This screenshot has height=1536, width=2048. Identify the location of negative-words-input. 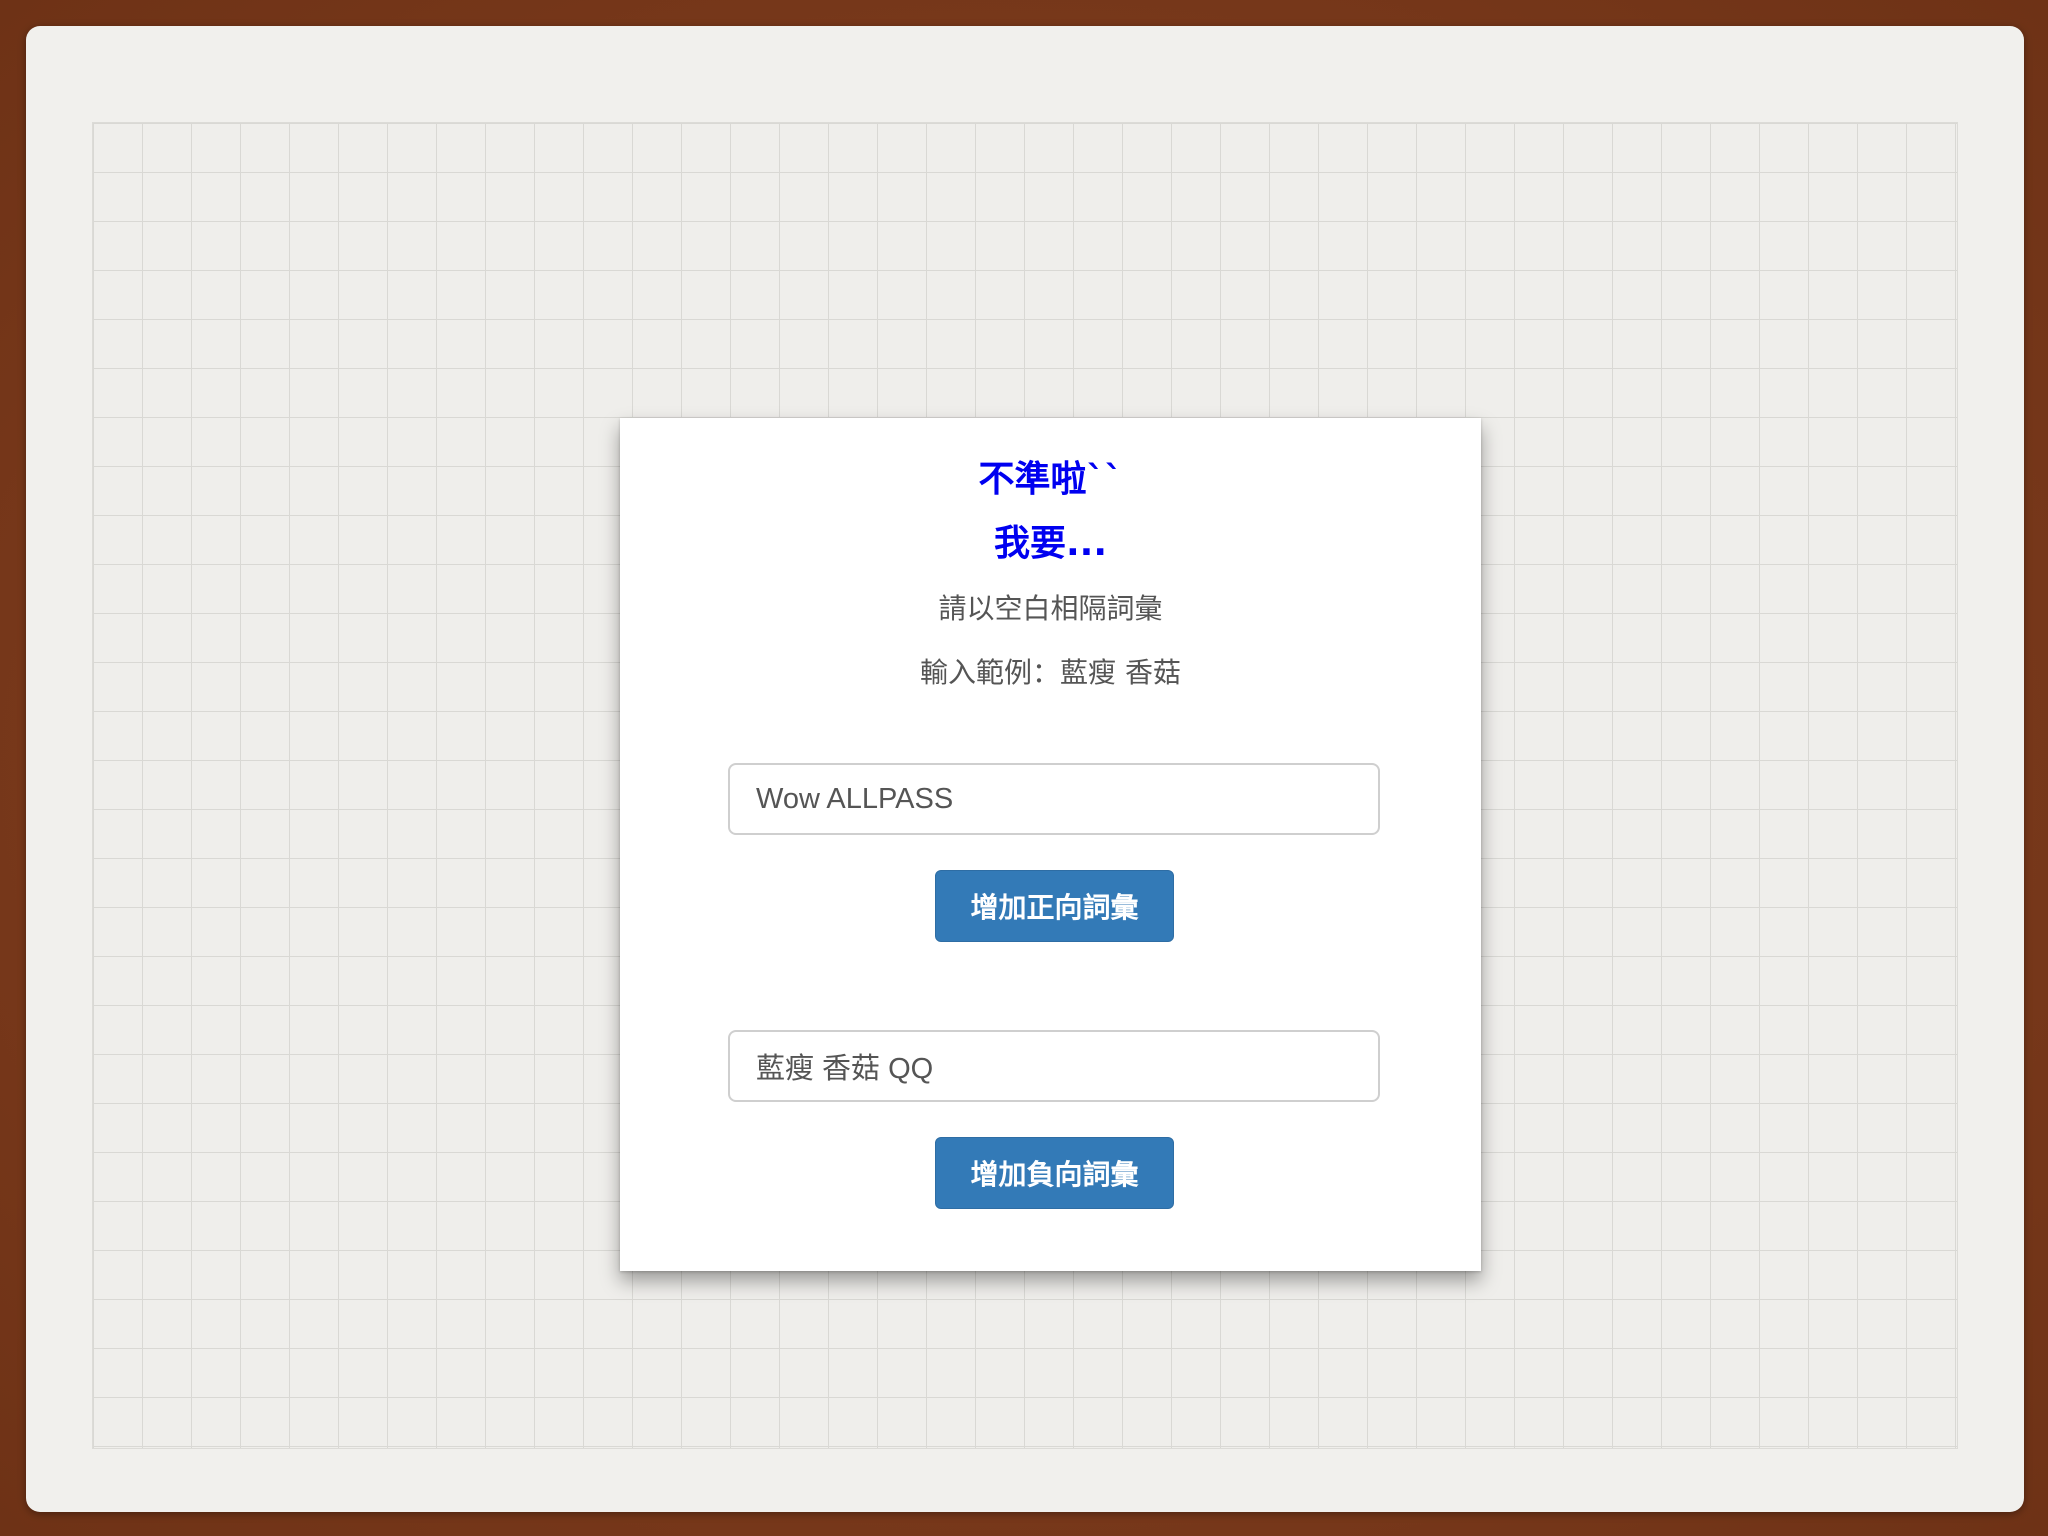
(1054, 1066).